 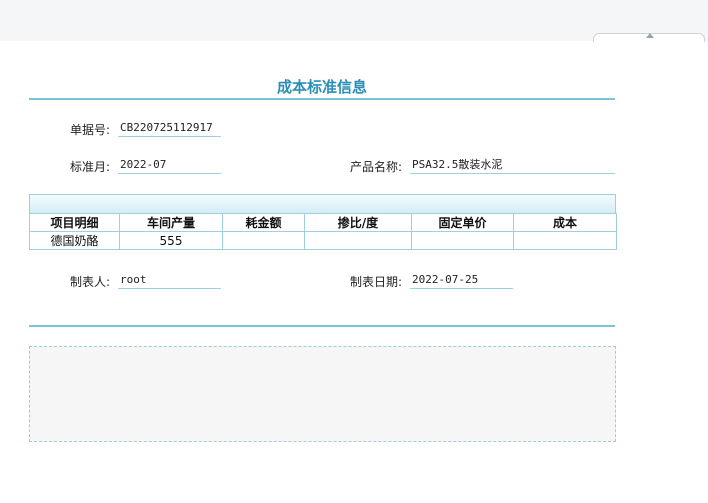 I want to click on grid-toolbar, so click(x=322, y=204).